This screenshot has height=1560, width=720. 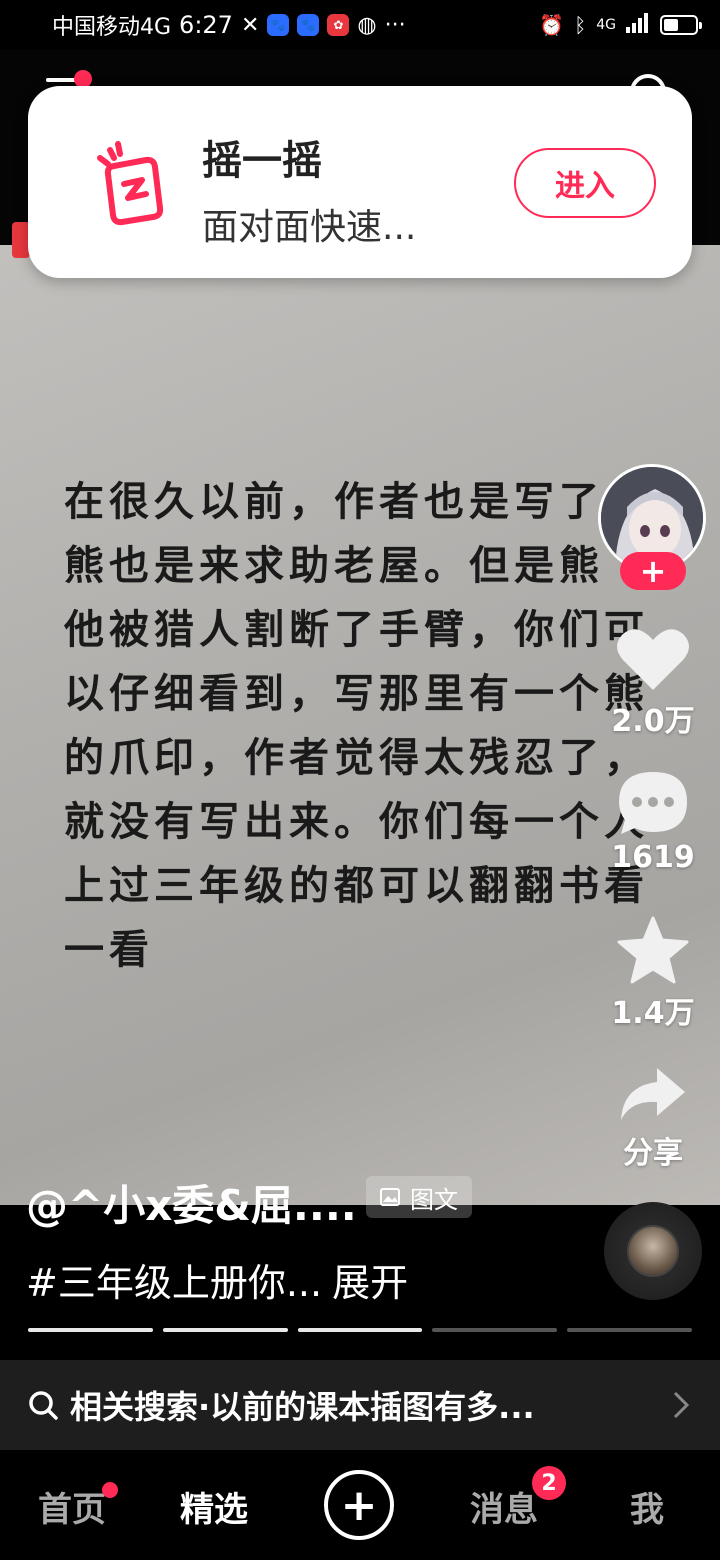 I want to click on status-time: 6:27, so click(x=206, y=25).